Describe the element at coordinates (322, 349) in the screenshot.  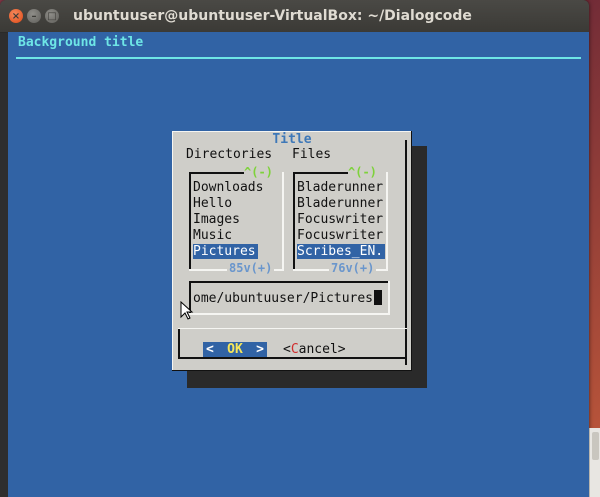
I see `cancel-rest: ancel>` at that location.